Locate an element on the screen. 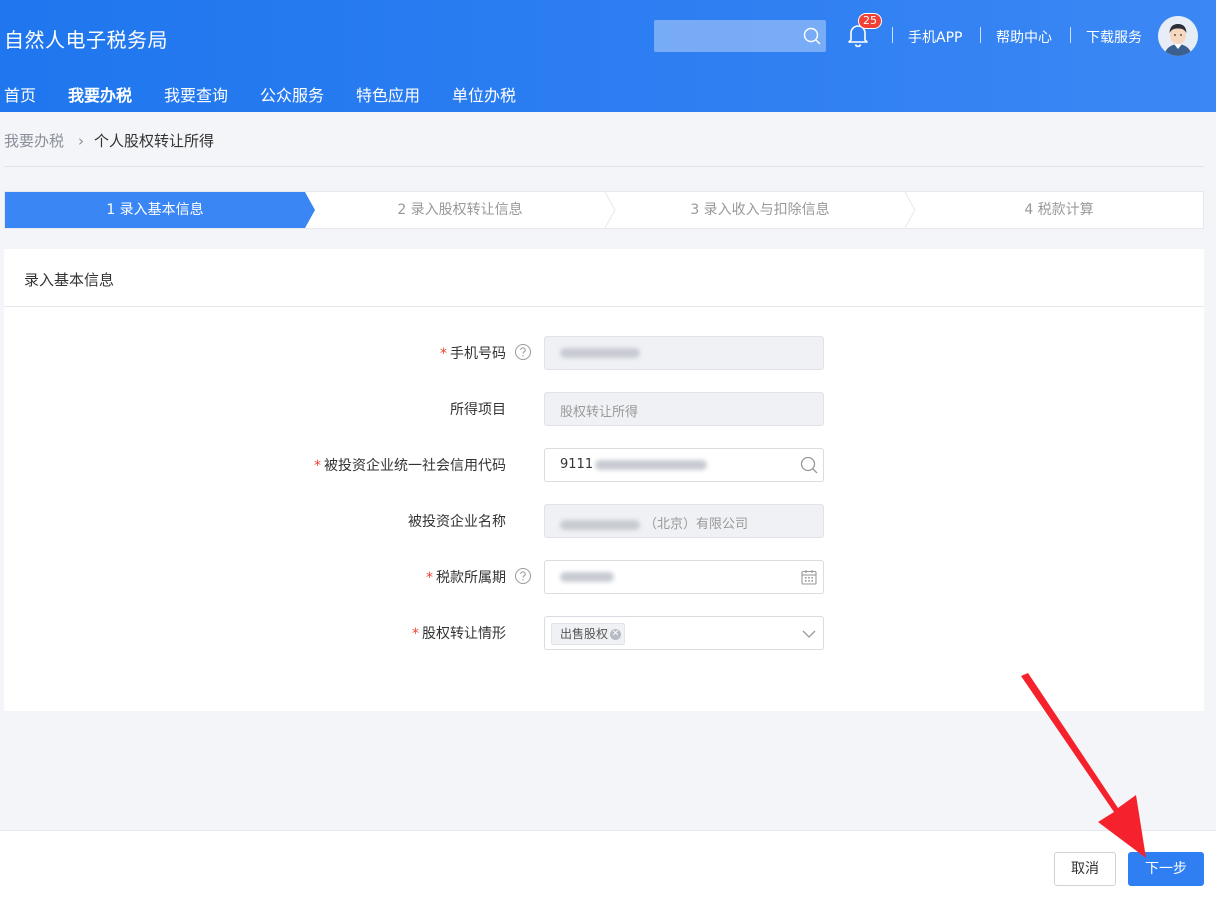 This screenshot has width=1216, height=906. calendar-icon is located at coordinates (809, 577).